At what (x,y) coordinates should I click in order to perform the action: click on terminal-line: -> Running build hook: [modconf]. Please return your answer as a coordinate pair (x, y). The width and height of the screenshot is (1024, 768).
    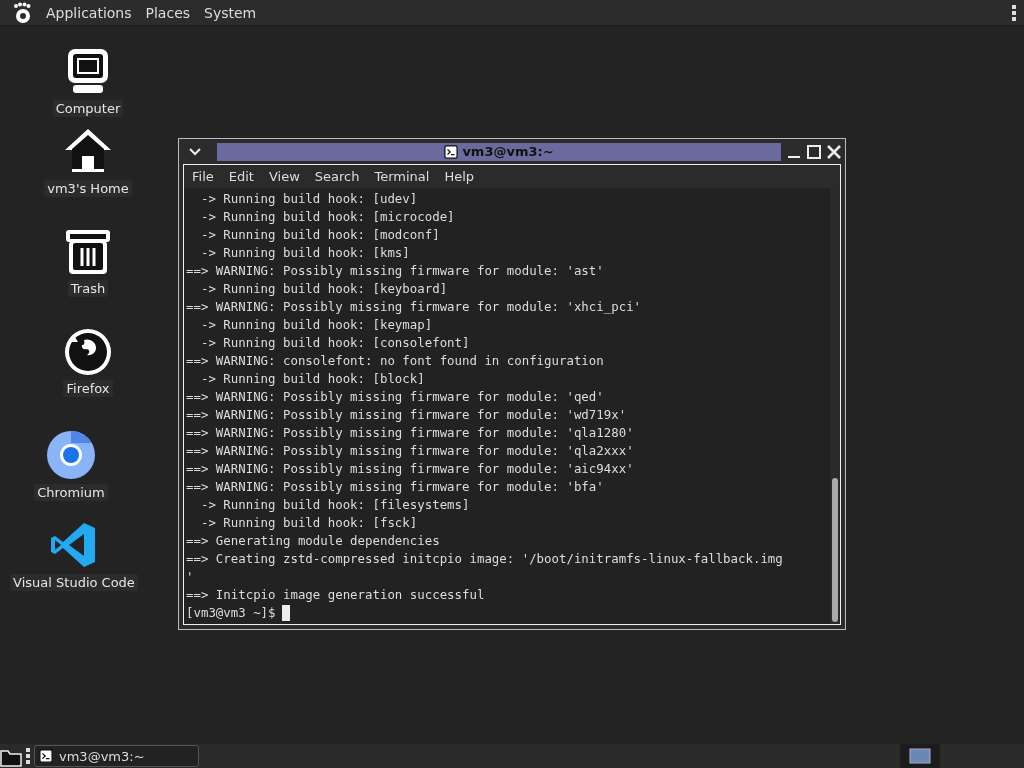
    Looking at the image, I should click on (320, 235).